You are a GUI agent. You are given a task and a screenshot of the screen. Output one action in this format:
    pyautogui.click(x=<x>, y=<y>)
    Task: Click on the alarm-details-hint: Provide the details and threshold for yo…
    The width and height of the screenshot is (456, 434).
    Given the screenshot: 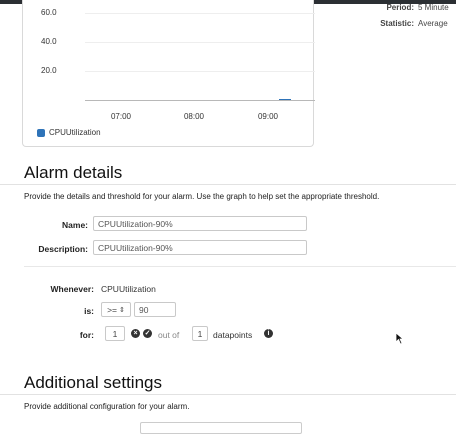 What is the action you would take?
    pyautogui.click(x=202, y=196)
    